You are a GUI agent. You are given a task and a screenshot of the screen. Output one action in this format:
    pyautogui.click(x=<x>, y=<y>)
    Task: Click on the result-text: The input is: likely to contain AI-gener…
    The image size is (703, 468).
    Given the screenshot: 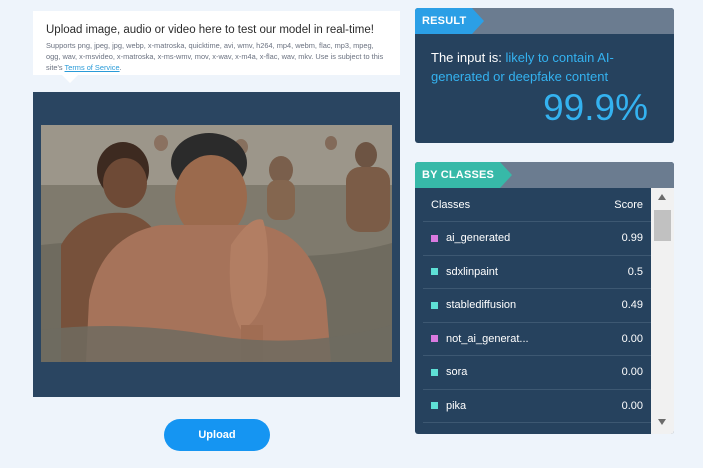 What is the action you would take?
    pyautogui.click(x=544, y=60)
    